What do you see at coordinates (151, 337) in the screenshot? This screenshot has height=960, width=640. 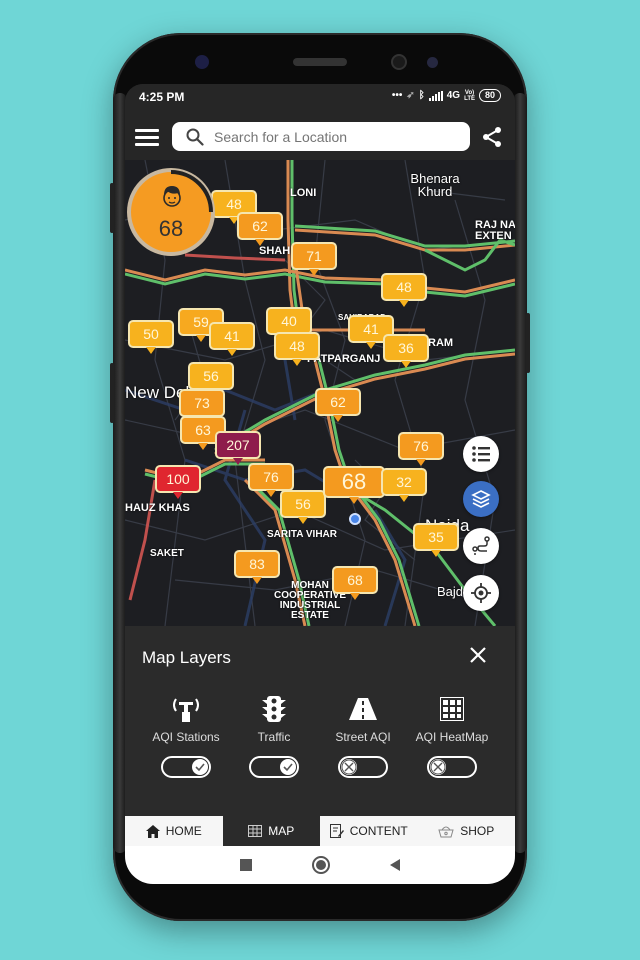 I see `aqi-marker: 50` at bounding box center [151, 337].